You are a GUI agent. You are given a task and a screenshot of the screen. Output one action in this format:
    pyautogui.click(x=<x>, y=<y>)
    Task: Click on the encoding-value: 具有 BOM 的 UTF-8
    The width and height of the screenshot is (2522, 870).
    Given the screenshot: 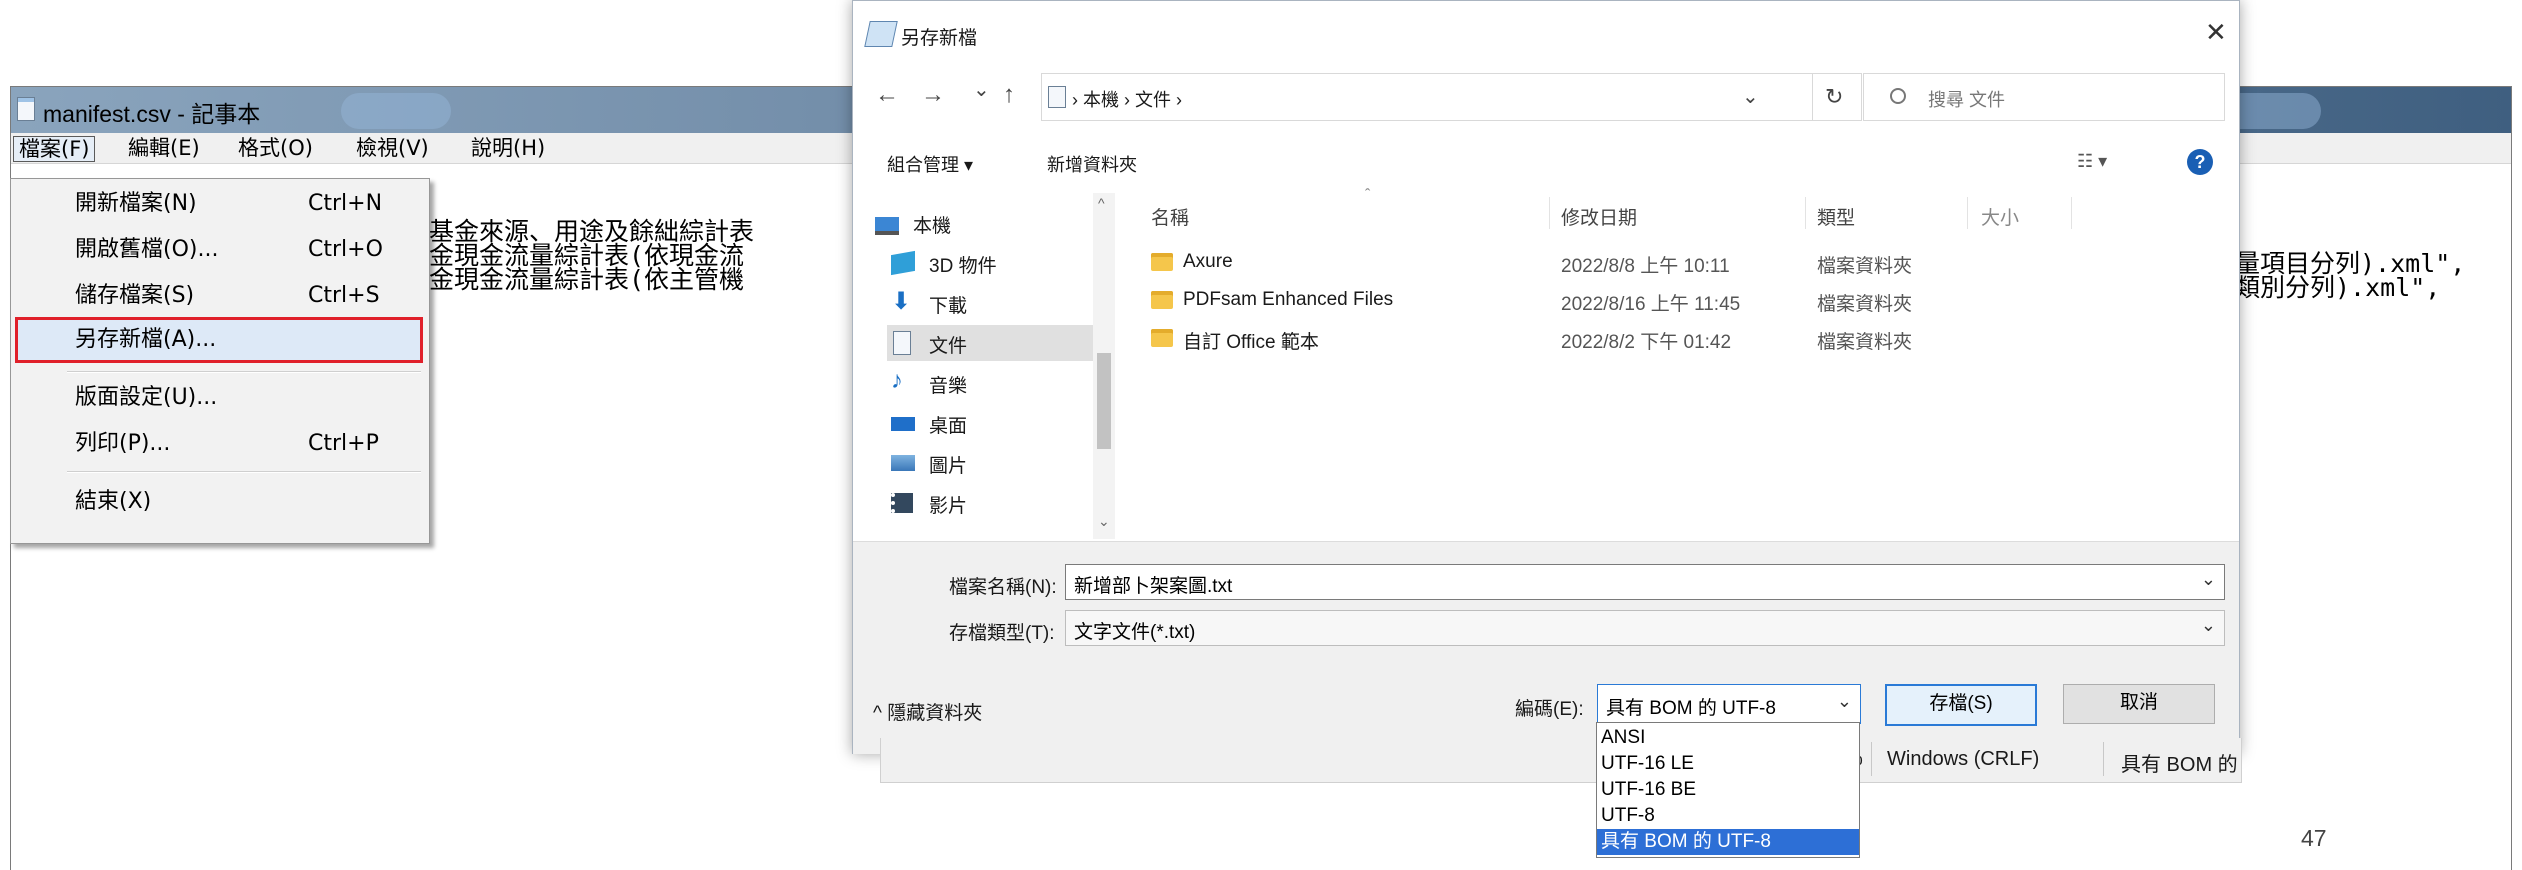 What is the action you would take?
    pyautogui.click(x=1691, y=708)
    